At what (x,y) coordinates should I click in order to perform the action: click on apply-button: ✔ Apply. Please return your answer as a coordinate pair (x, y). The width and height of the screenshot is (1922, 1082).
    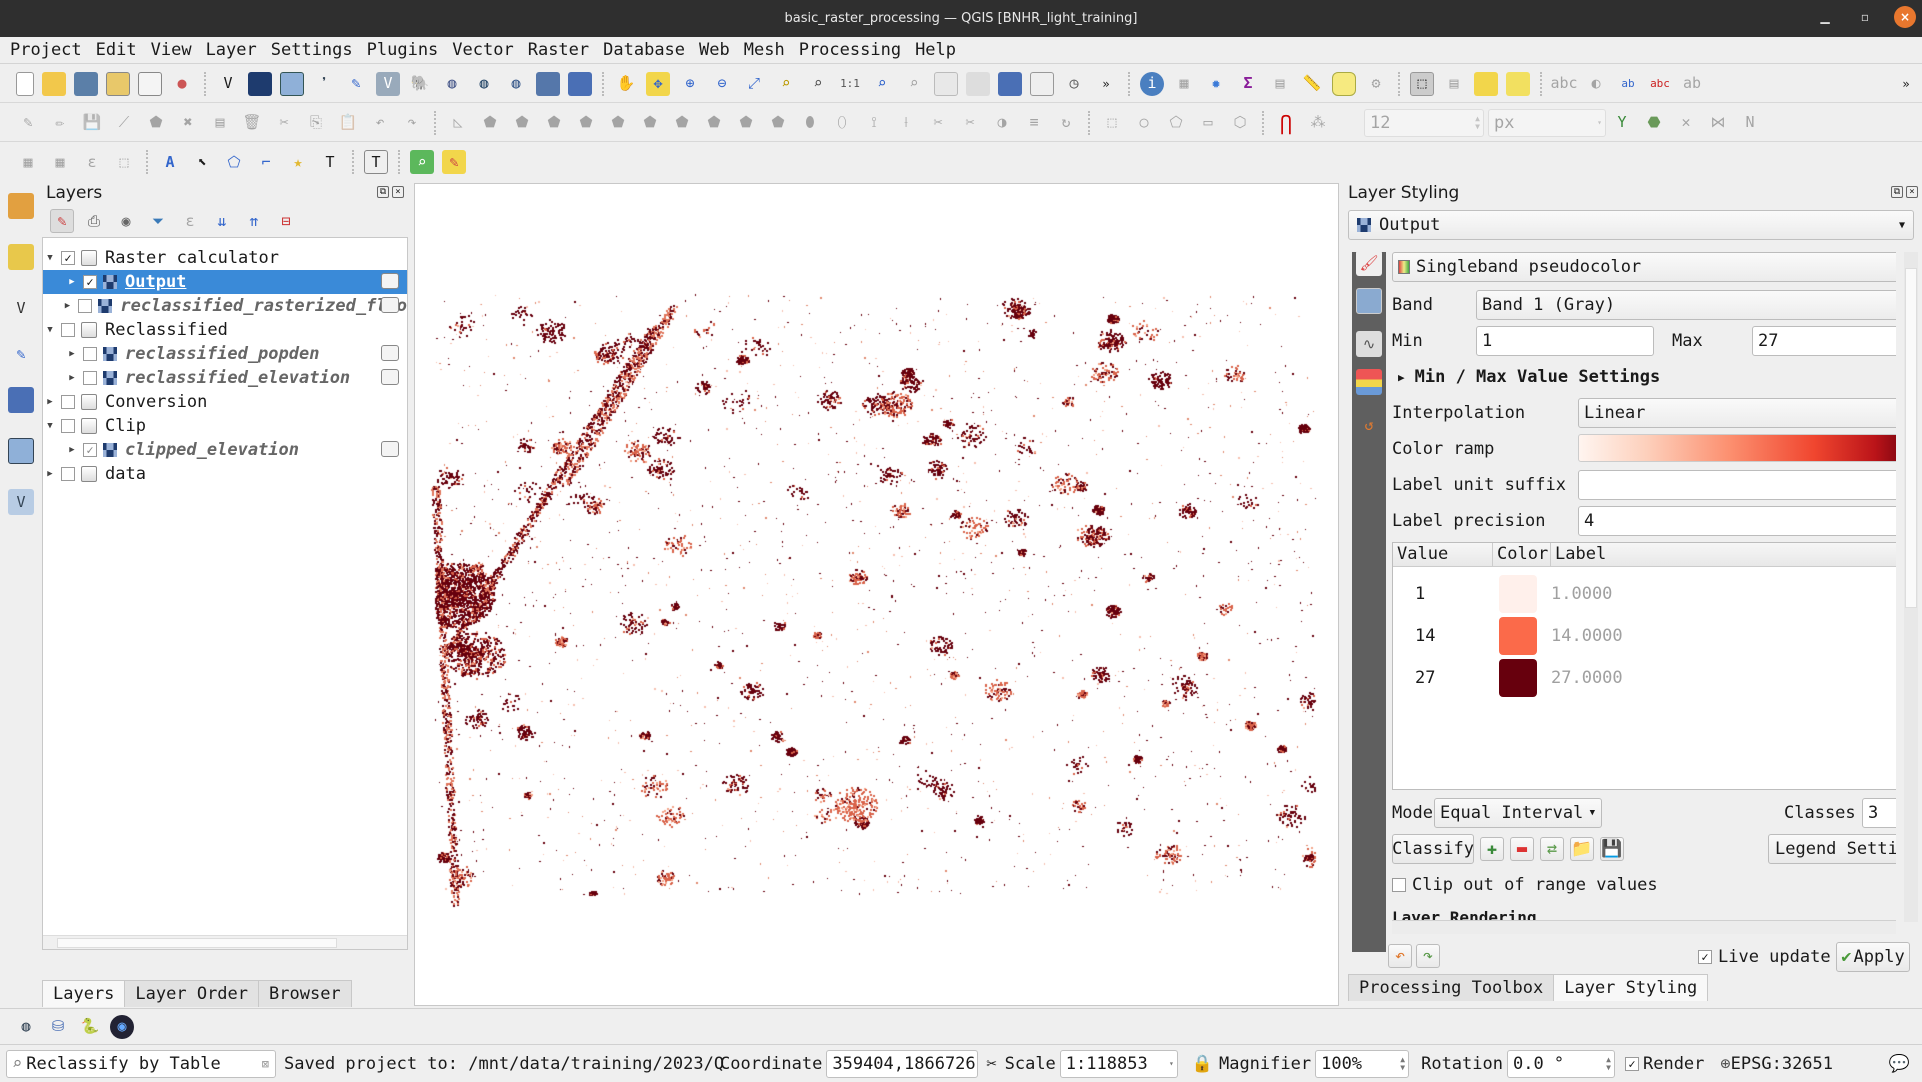
    Looking at the image, I should click on (1873, 957).